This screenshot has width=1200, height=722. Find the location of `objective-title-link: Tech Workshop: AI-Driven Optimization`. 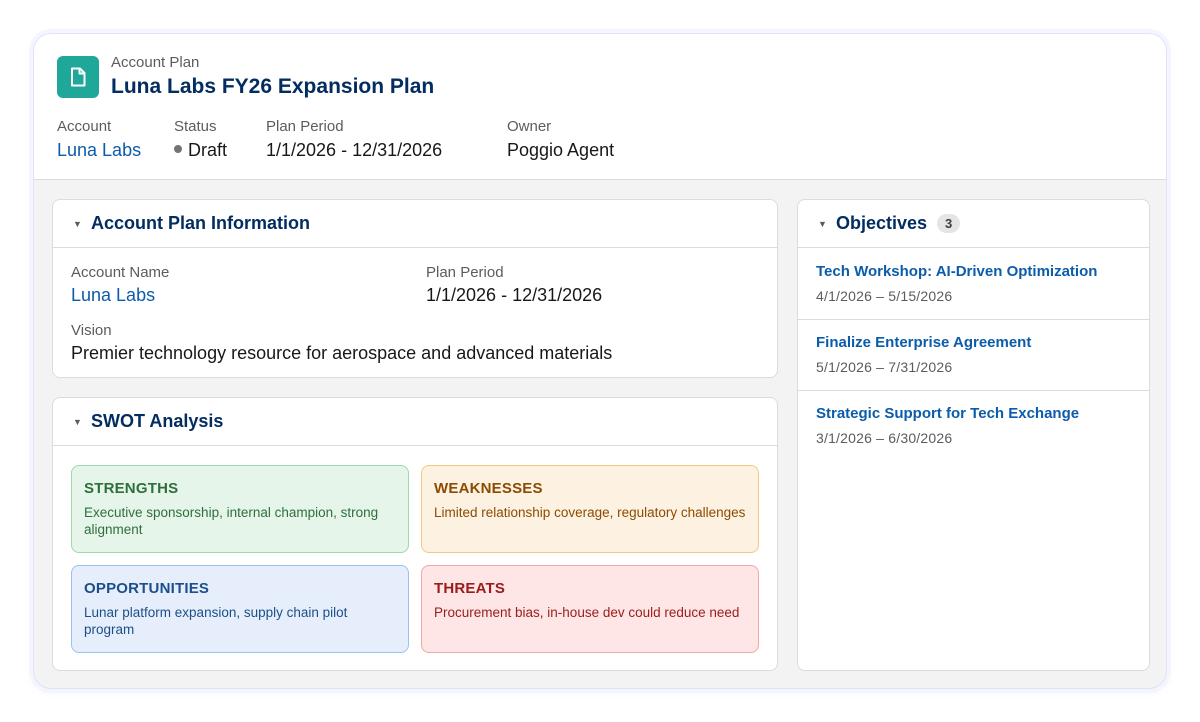

objective-title-link: Tech Workshop: AI-Driven Optimization is located at coordinates (973, 271).